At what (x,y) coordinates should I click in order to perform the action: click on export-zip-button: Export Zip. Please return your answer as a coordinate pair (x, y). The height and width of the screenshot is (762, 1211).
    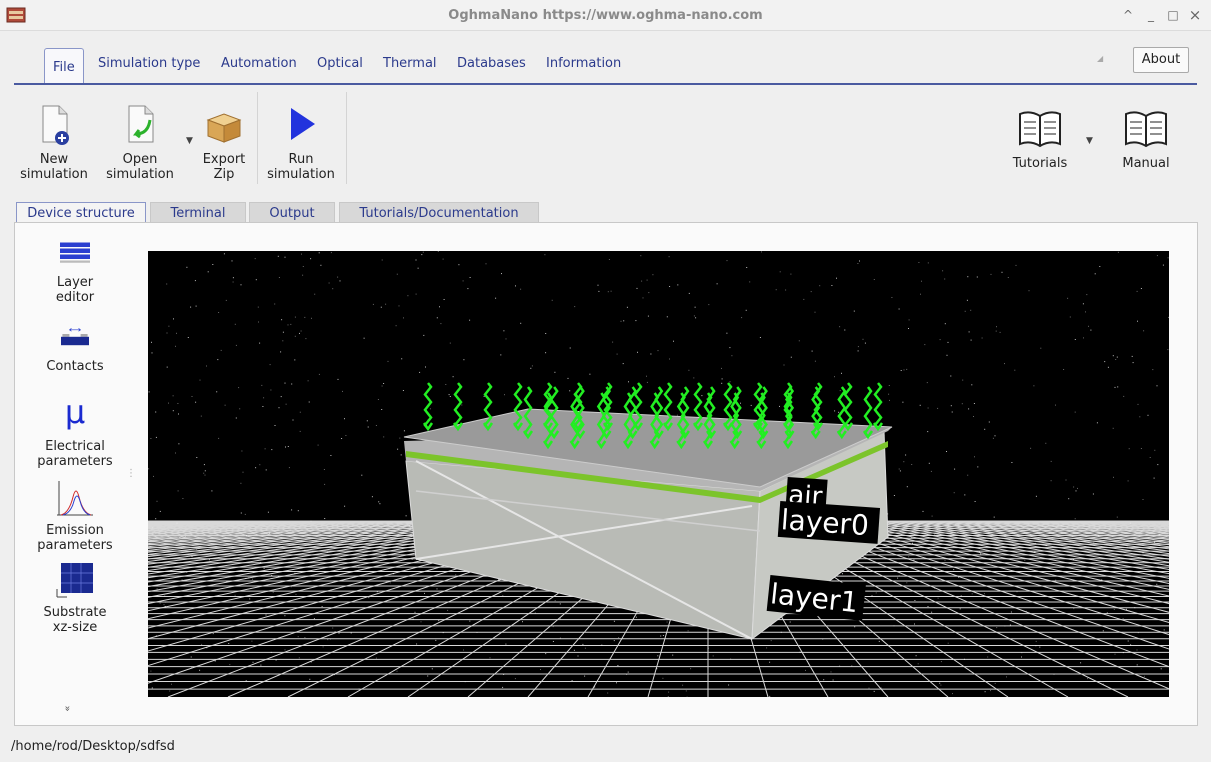
    Looking at the image, I should click on (224, 137).